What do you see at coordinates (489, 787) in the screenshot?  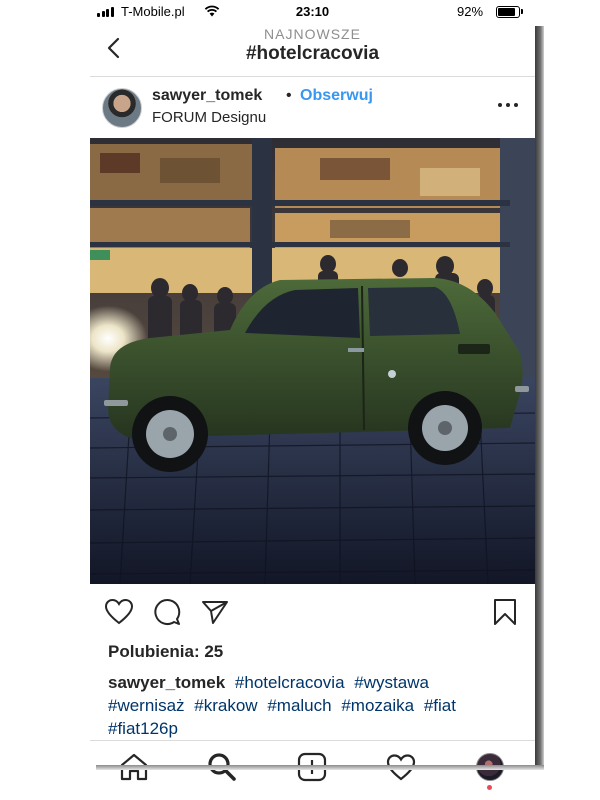 I see `notification-dot` at bounding box center [489, 787].